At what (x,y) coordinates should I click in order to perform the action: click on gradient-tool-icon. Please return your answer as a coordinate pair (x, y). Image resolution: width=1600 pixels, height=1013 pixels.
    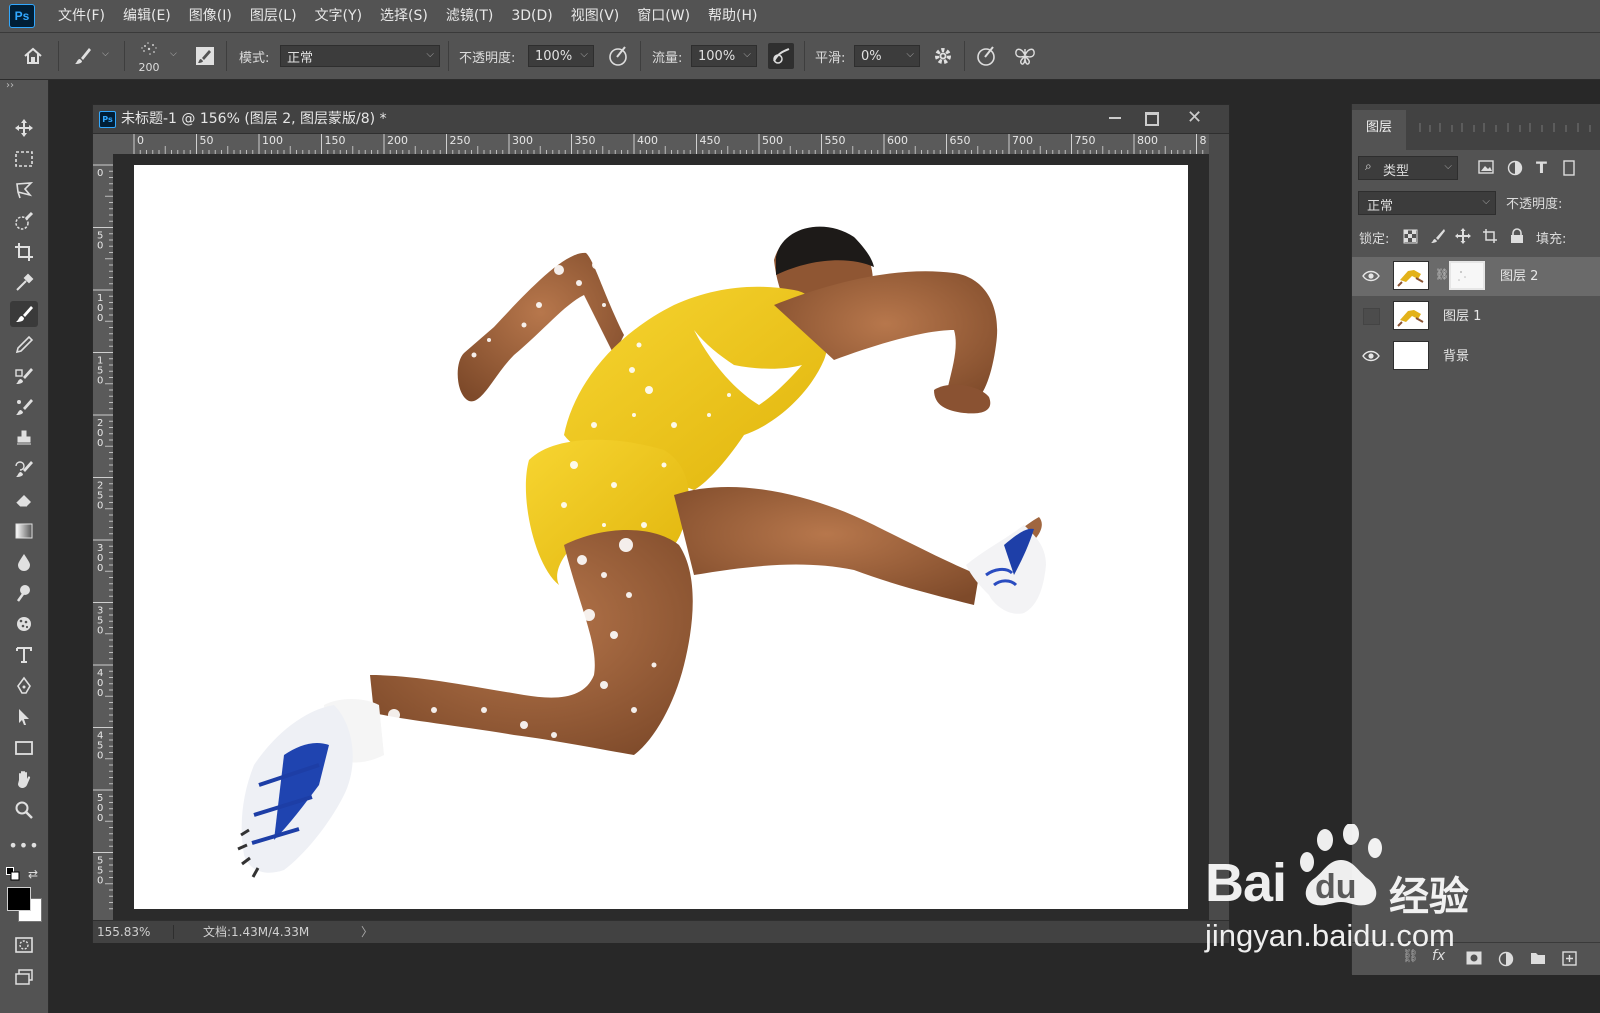
    Looking at the image, I should click on (24, 531).